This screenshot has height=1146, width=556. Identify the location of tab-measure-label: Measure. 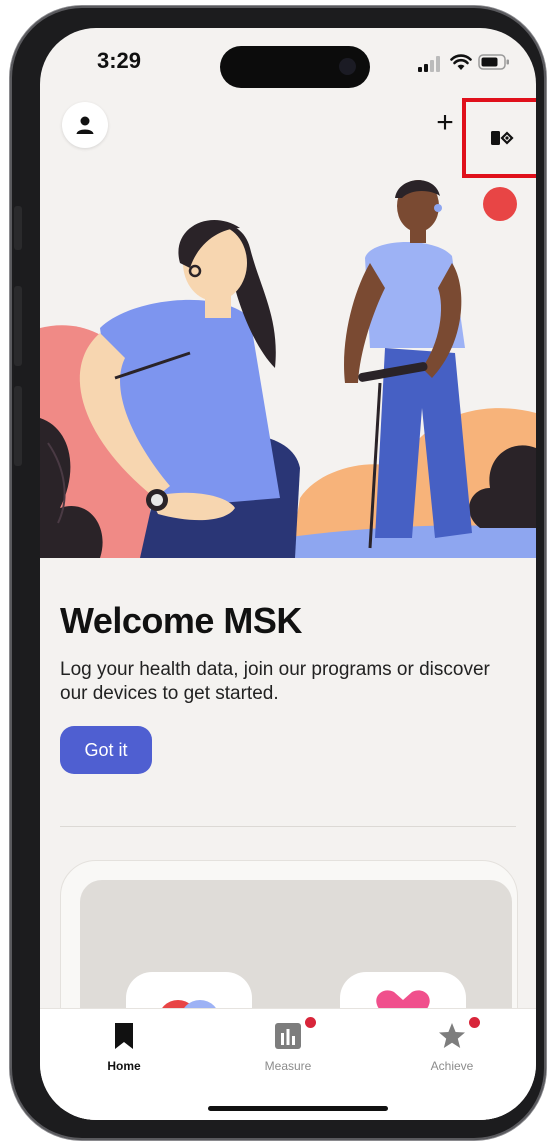
(288, 1066).